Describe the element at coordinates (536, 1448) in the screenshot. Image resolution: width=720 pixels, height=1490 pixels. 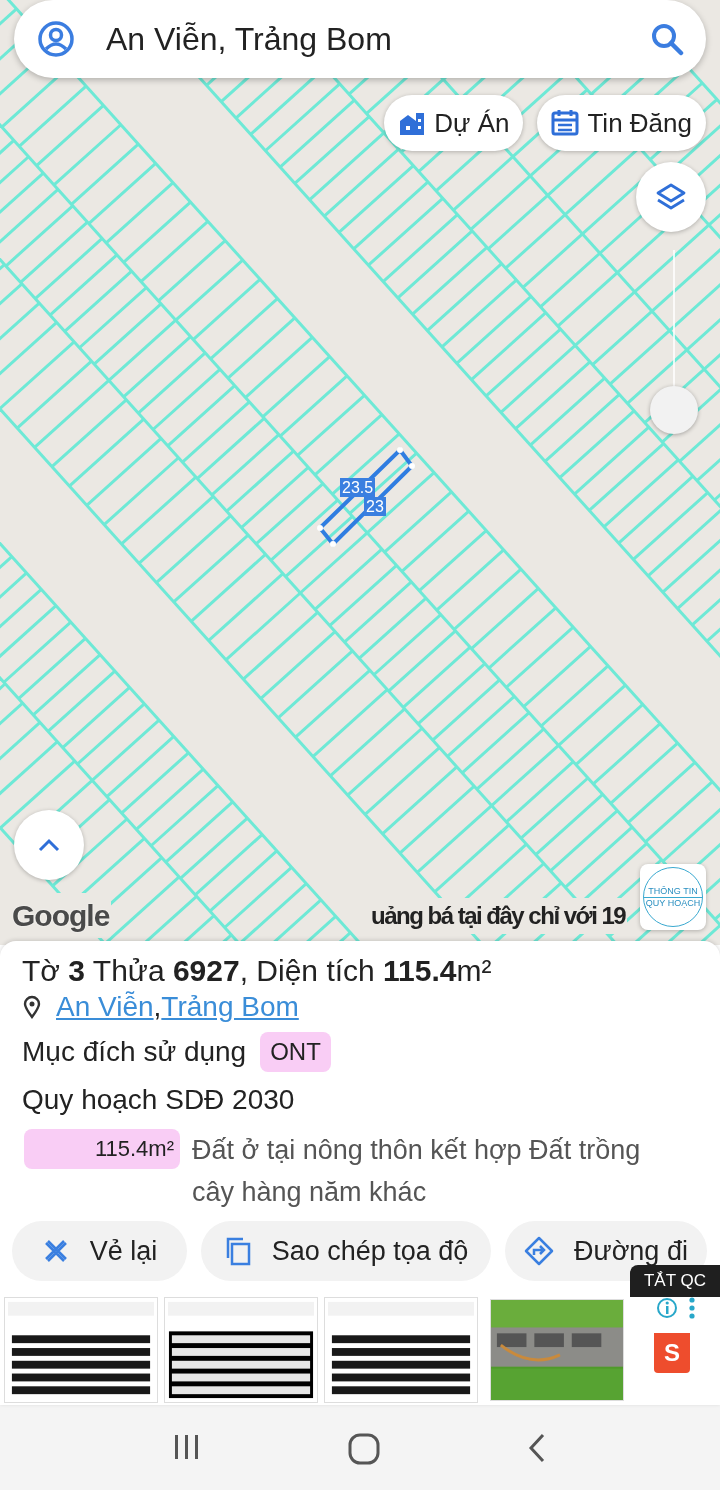
I see `back-icon` at that location.